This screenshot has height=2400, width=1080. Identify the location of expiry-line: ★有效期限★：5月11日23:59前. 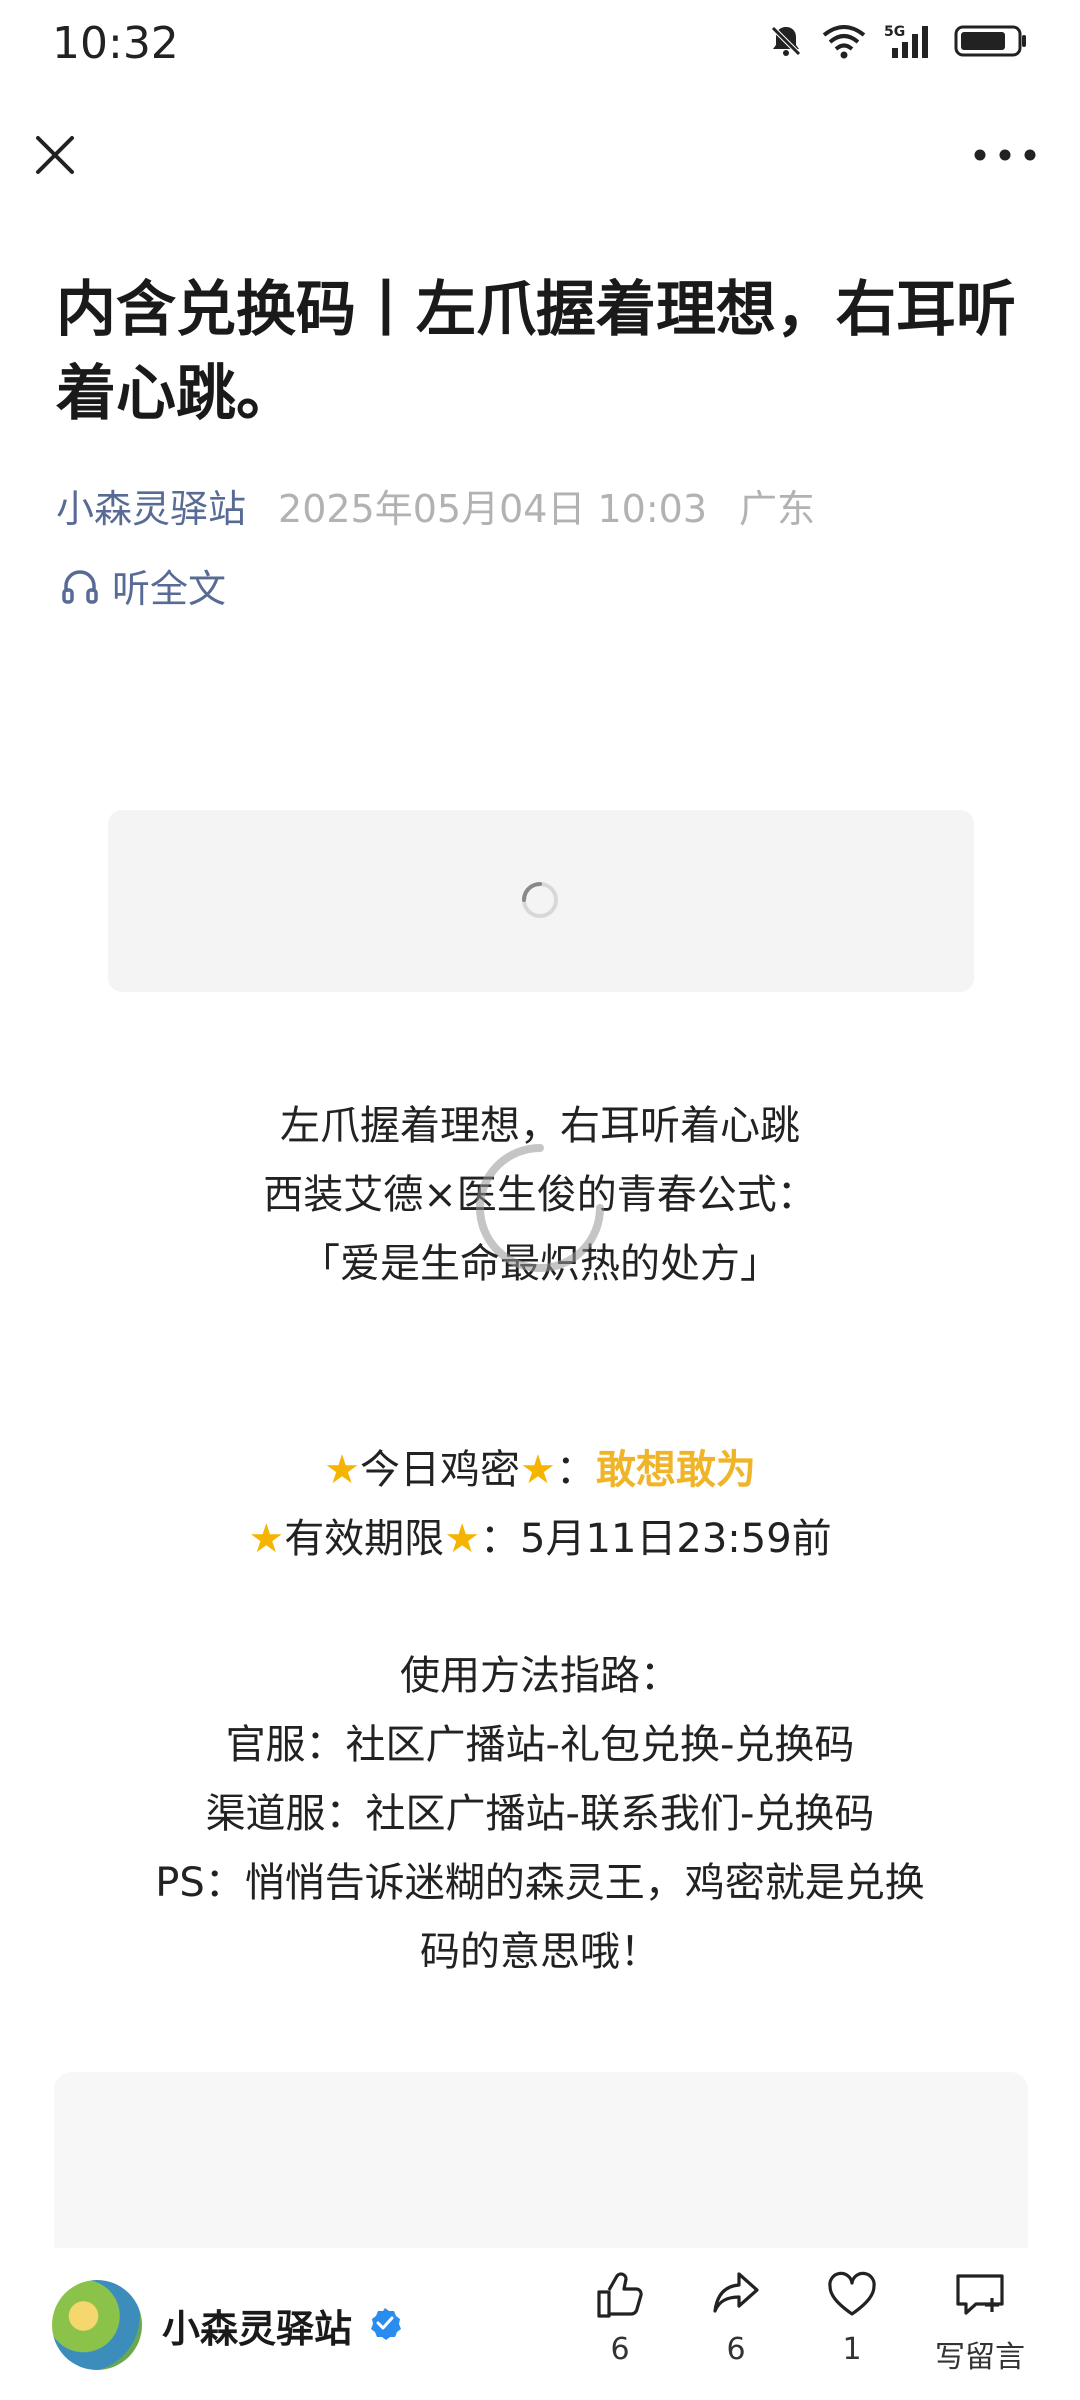
(540, 1539).